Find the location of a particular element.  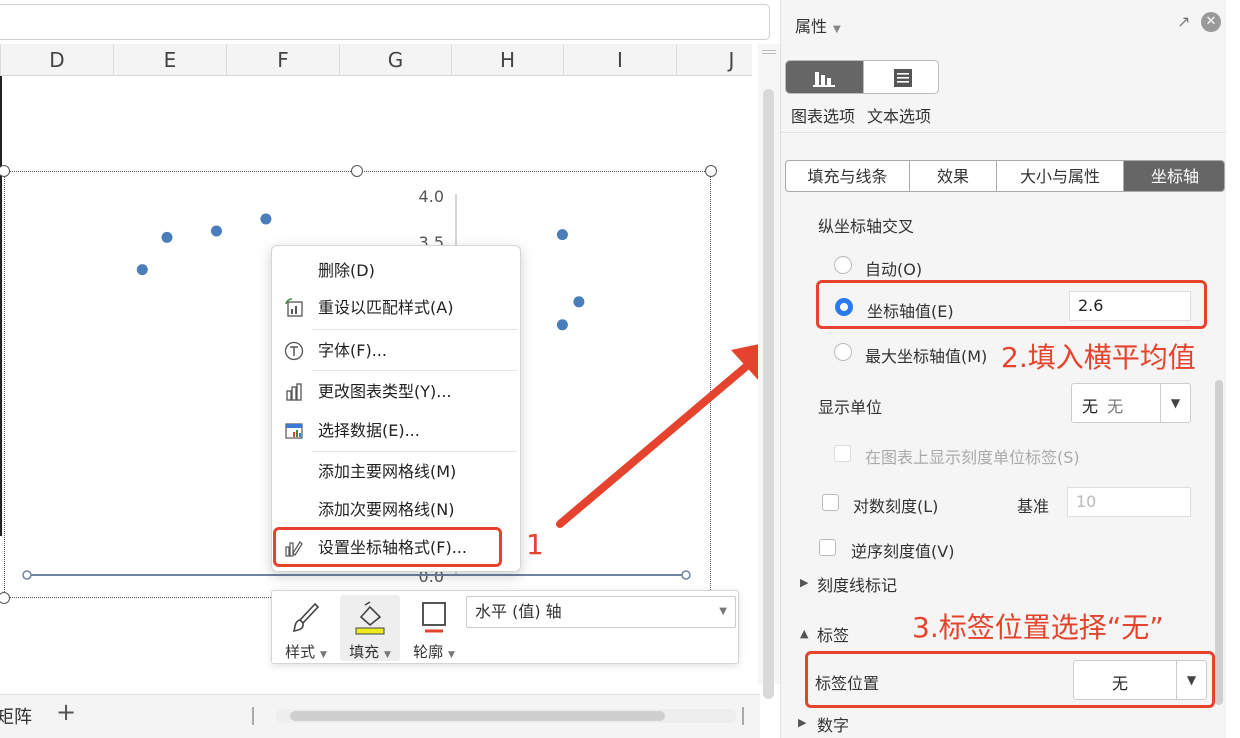

display-units-value: 无 无 is located at coordinates (1102, 405).